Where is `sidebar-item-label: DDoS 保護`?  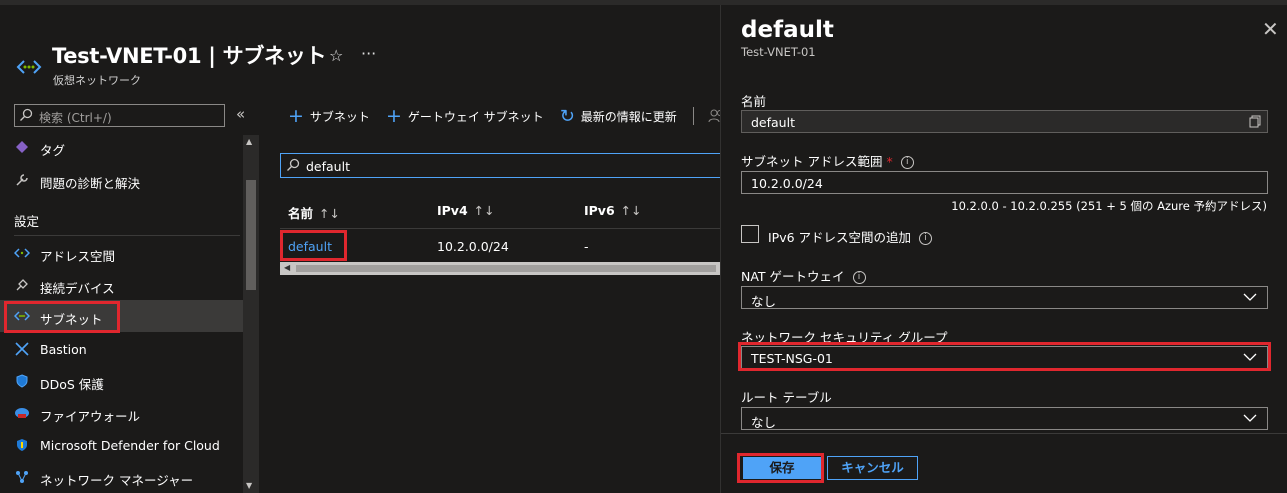
sidebar-item-label: DDoS 保護 is located at coordinates (72, 384).